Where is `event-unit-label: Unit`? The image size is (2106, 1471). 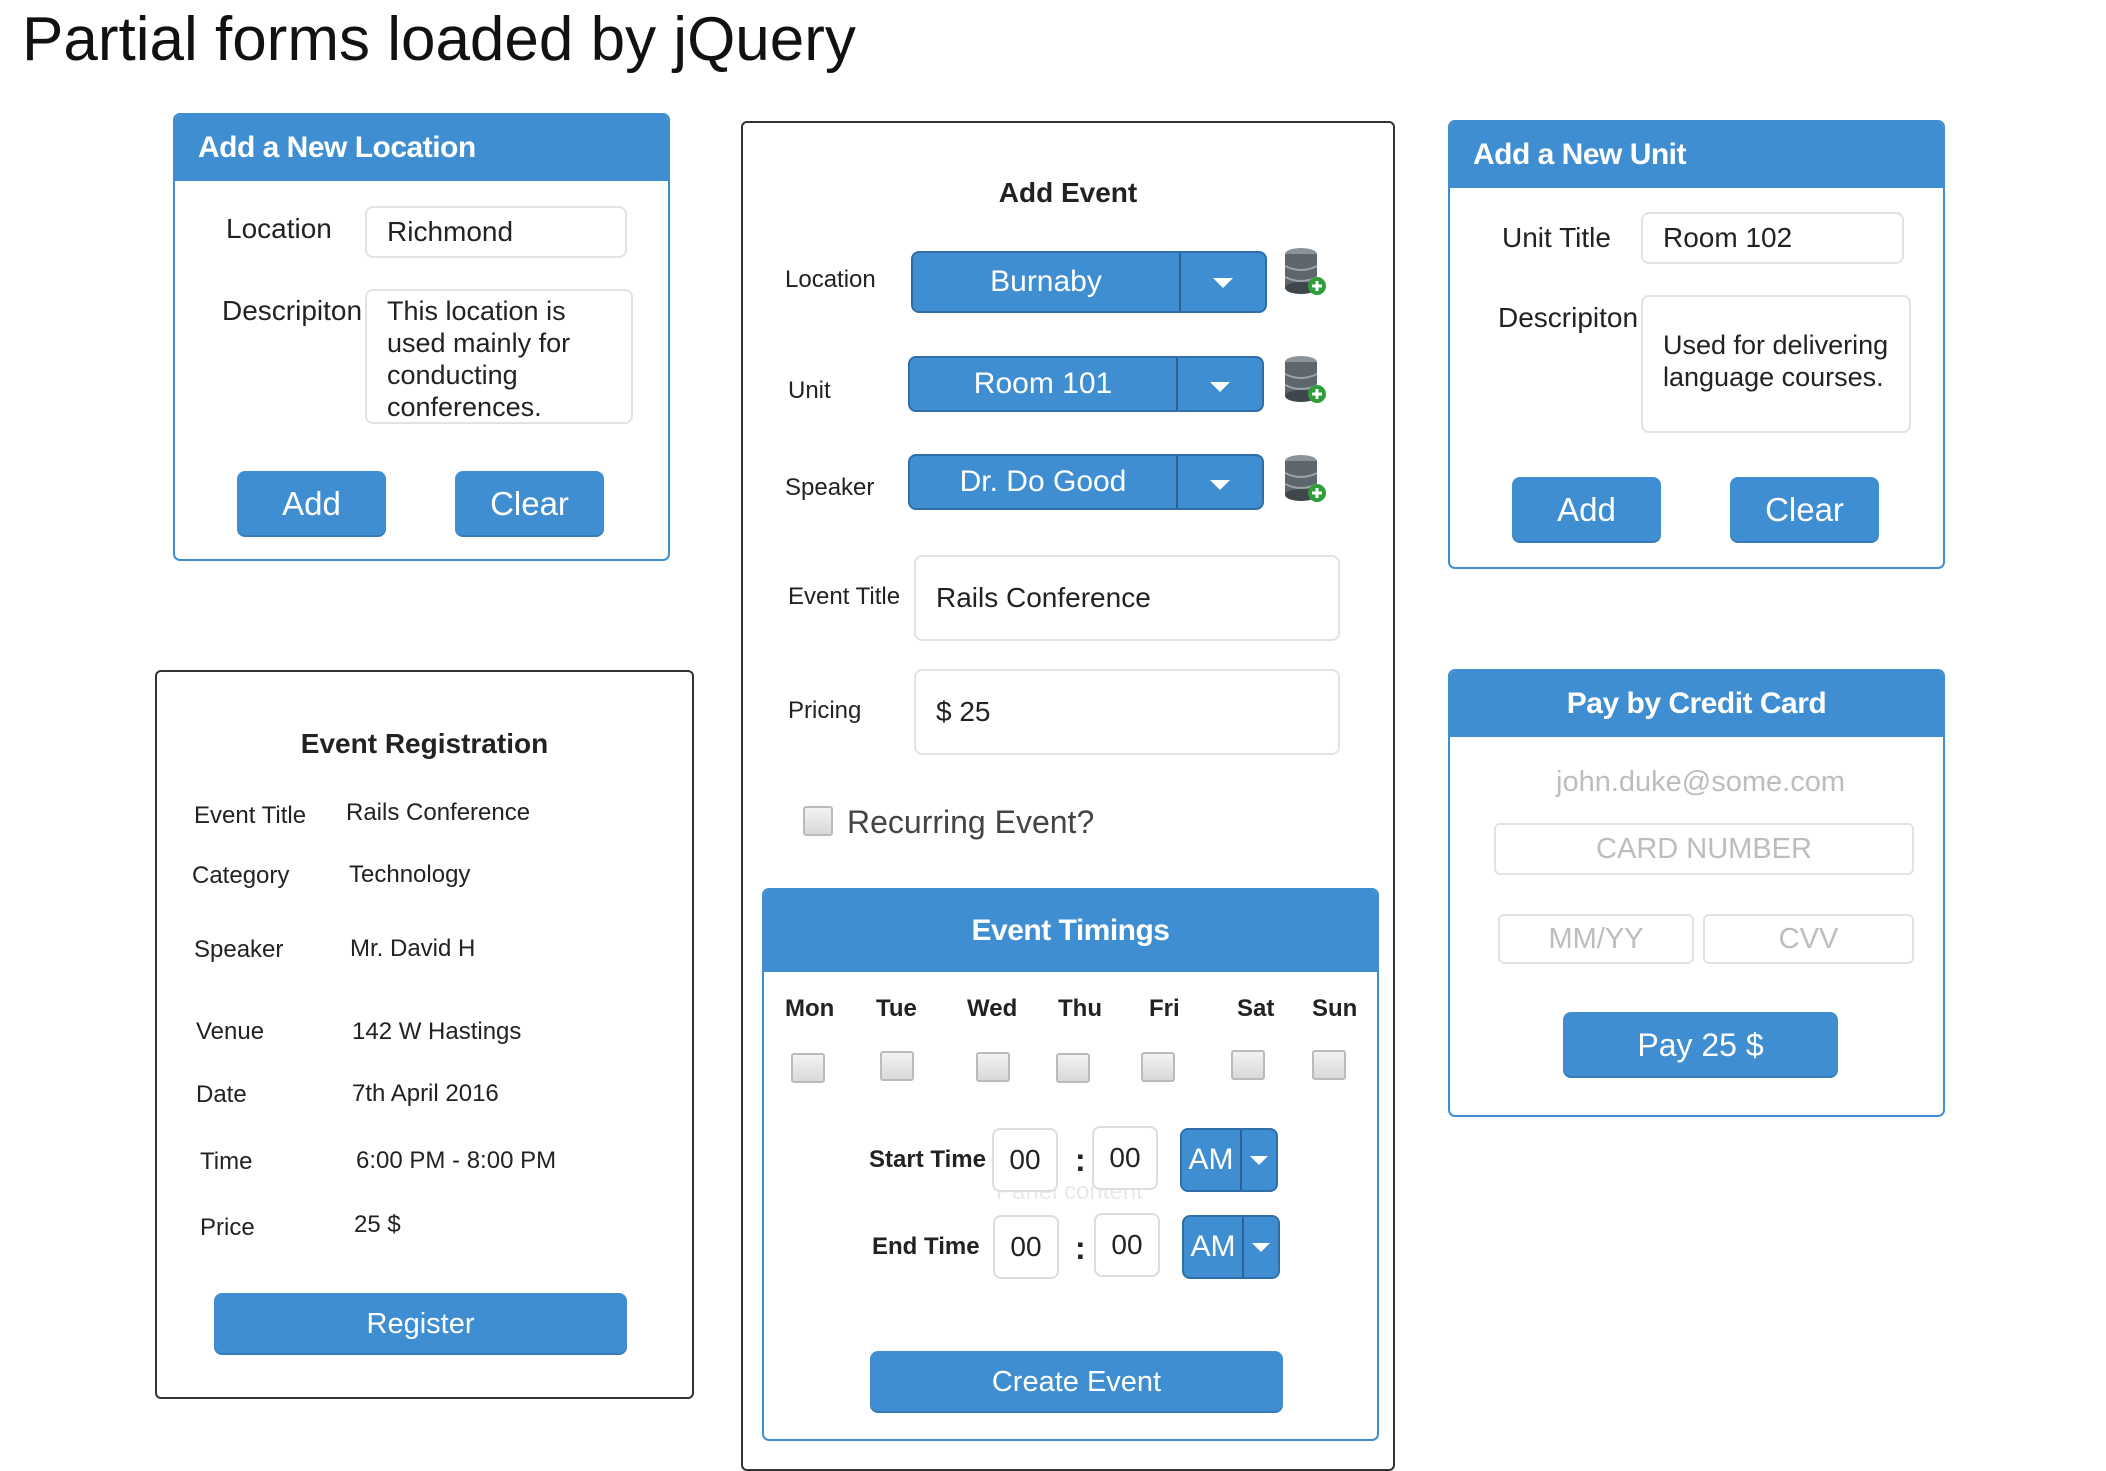 event-unit-label: Unit is located at coordinates (809, 390).